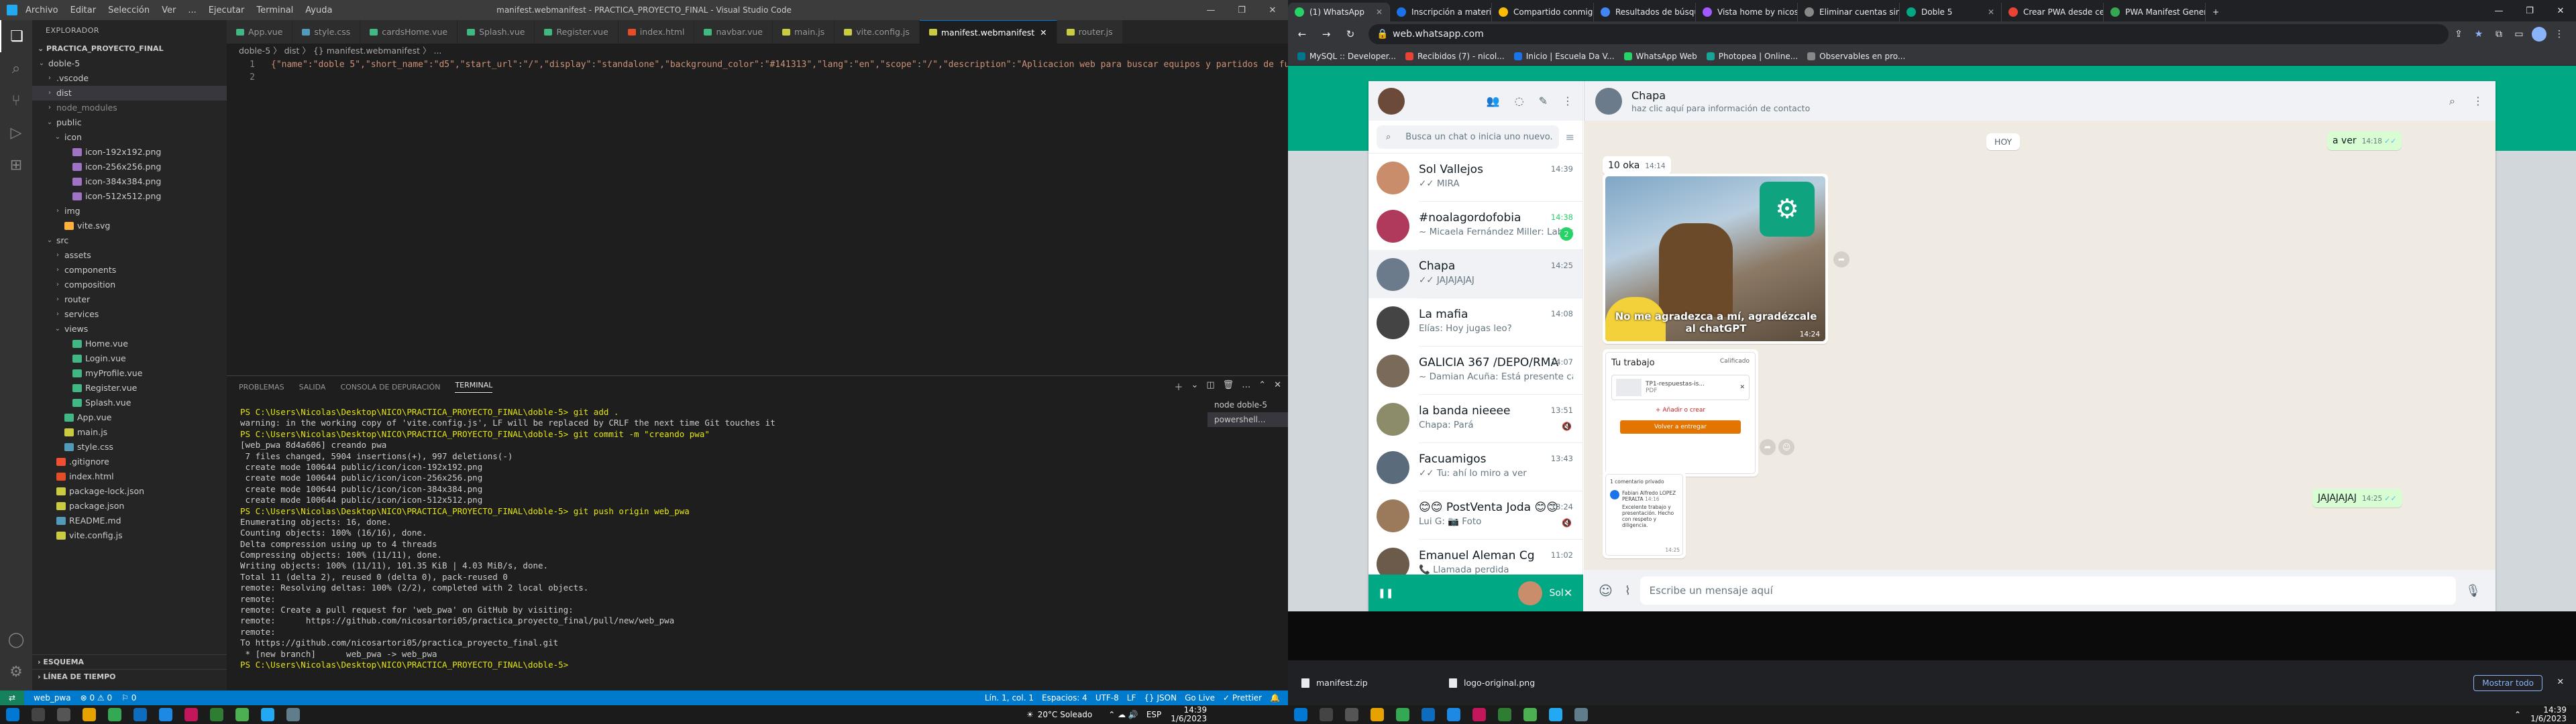  Describe the element at coordinates (1475, 274) in the screenshot. I see `chat-list-item: Chapa ✓✓ JAJAJAJAJ 14:25` at that location.